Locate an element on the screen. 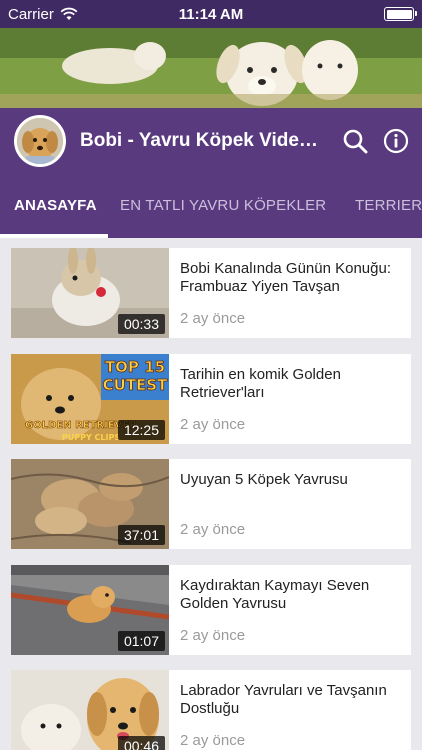 The width and height of the screenshot is (422, 750). battery-fill is located at coordinates (399, 14).